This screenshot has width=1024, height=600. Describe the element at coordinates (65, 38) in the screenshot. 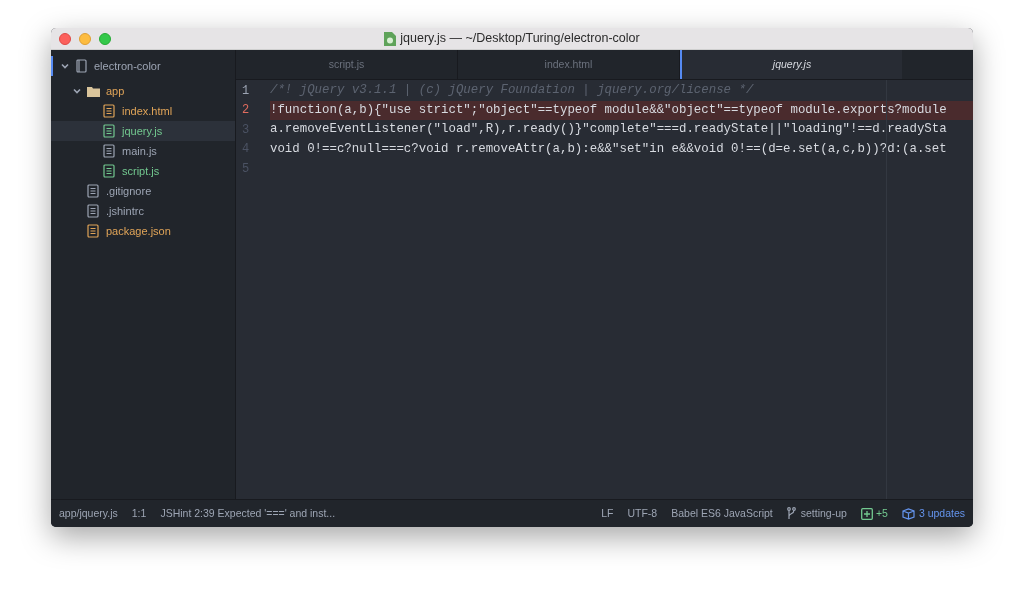

I see `close-button` at that location.